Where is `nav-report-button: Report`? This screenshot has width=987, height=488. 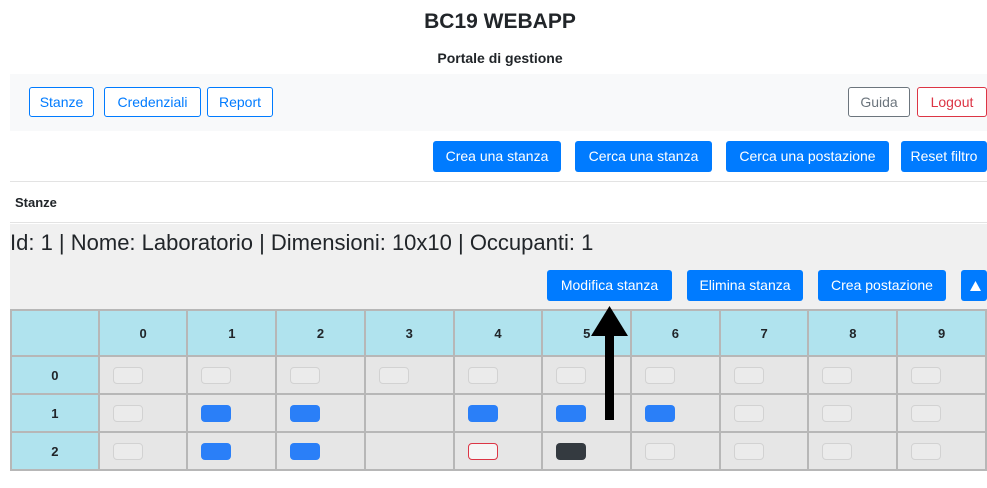 nav-report-button: Report is located at coordinates (240, 102).